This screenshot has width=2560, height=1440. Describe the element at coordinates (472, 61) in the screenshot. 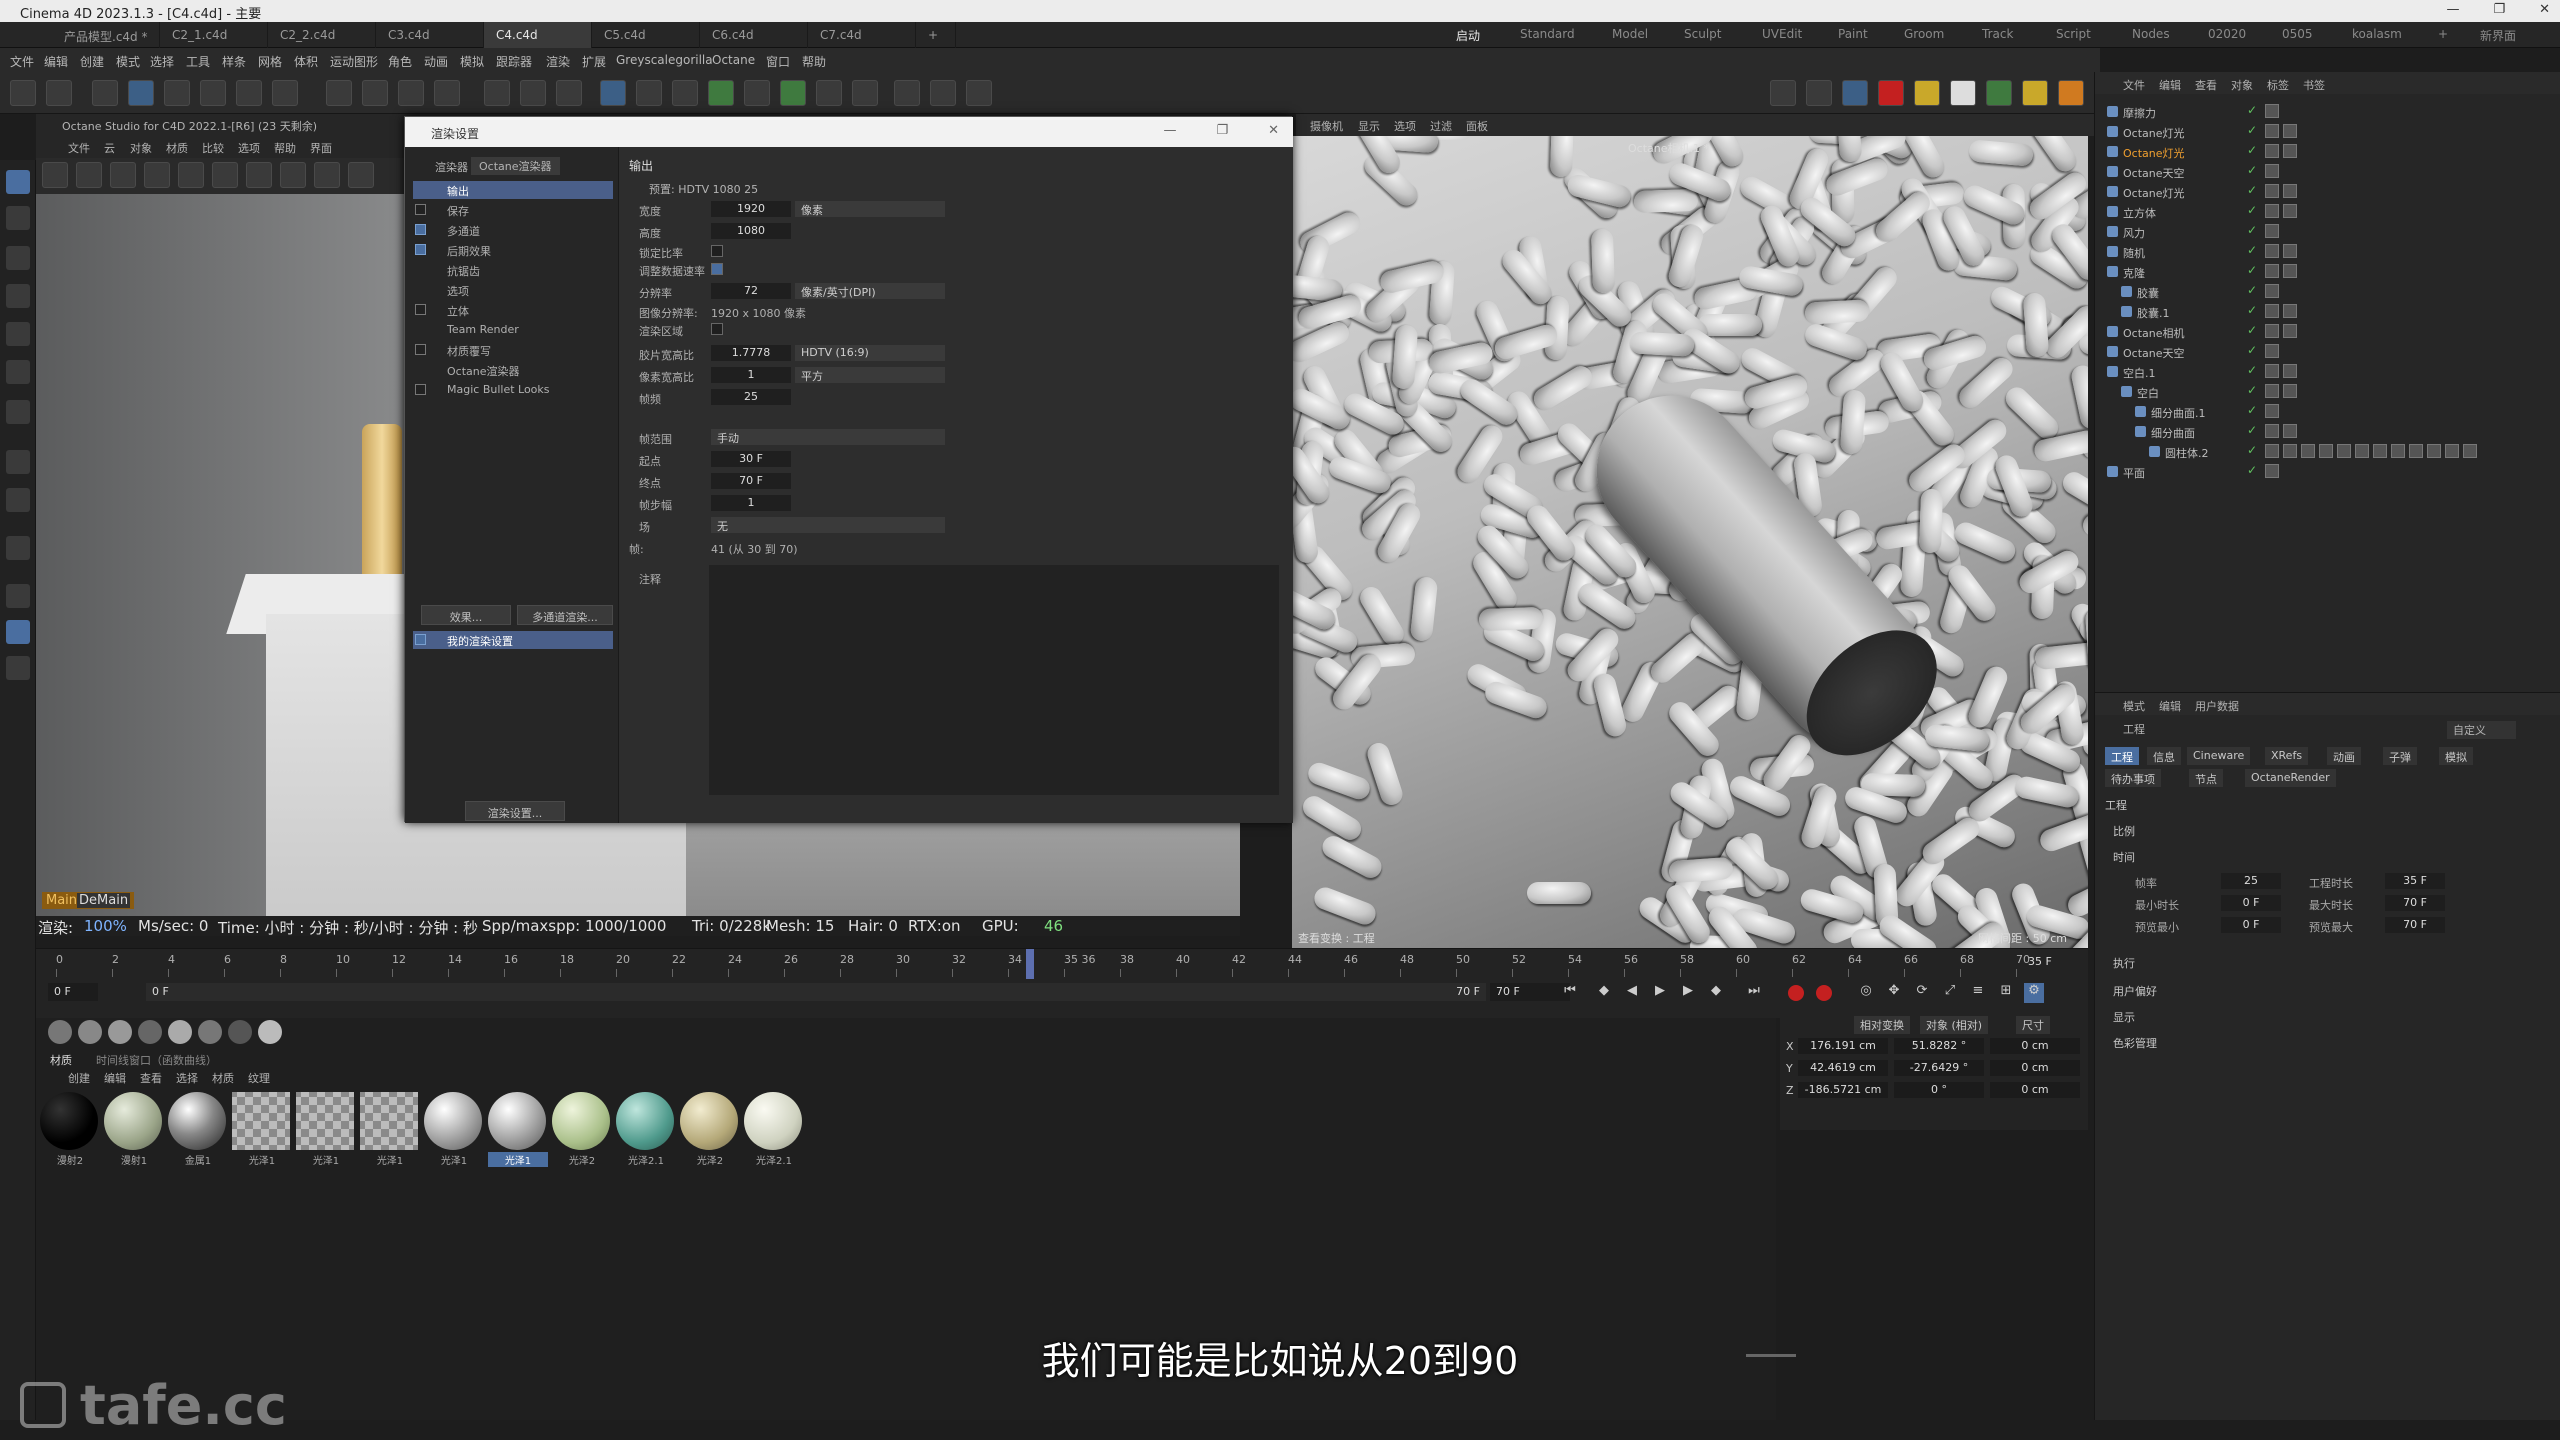

I see `menu-item: 模拟` at that location.